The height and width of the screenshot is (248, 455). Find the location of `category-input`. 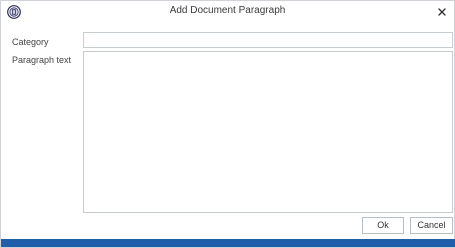

category-input is located at coordinates (268, 40).